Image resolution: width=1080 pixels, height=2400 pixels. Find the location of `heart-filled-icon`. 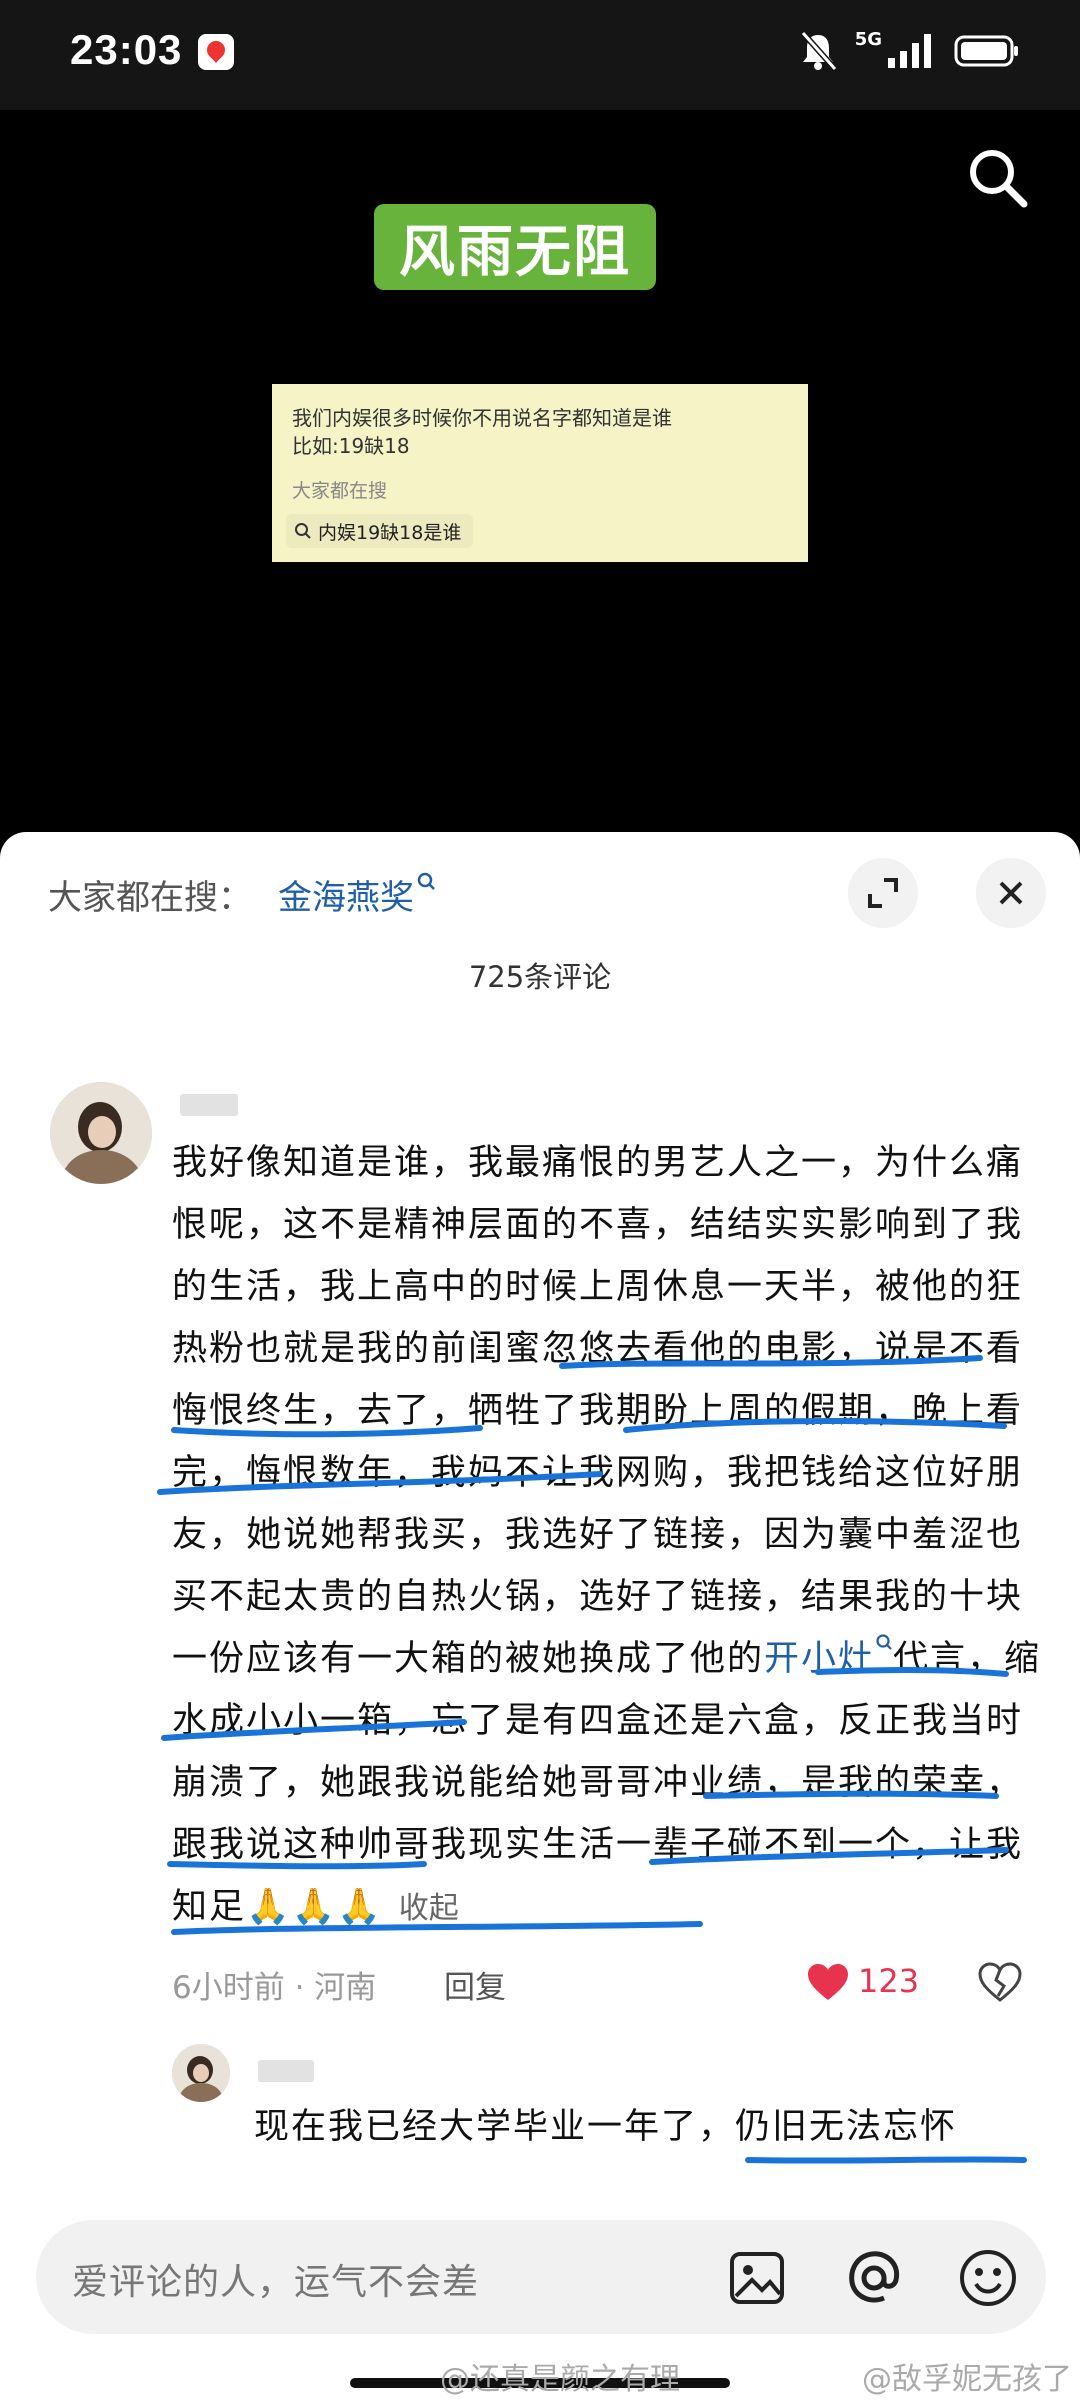

heart-filled-icon is located at coordinates (828, 1982).